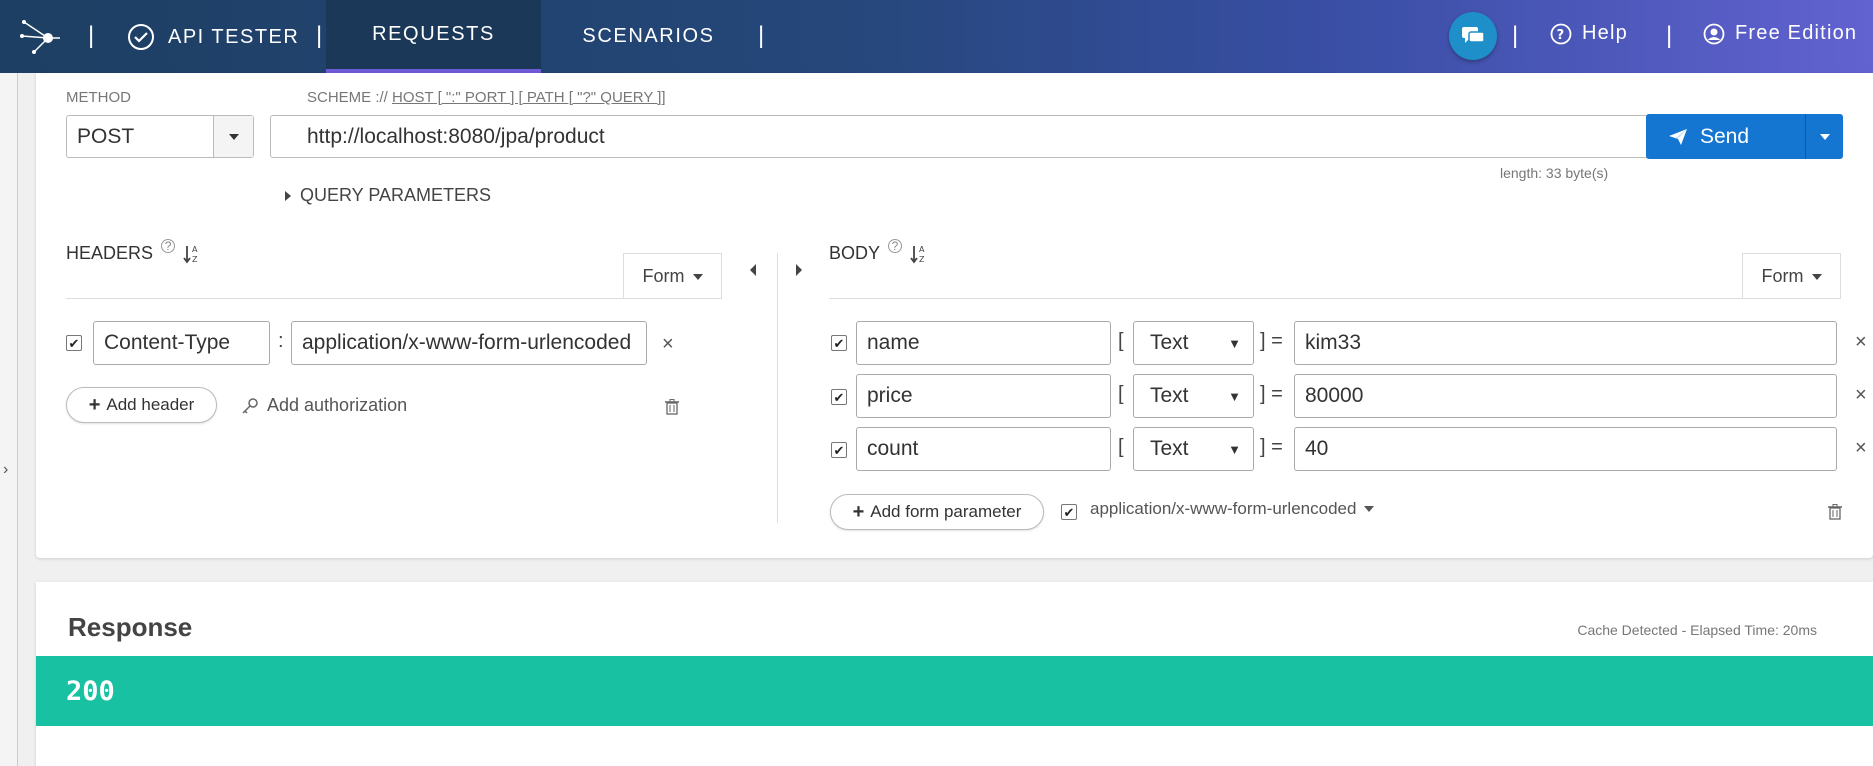 Image resolution: width=1873 pixels, height=766 pixels. I want to click on tab-scenarios: SCENARIOS, so click(648, 36).